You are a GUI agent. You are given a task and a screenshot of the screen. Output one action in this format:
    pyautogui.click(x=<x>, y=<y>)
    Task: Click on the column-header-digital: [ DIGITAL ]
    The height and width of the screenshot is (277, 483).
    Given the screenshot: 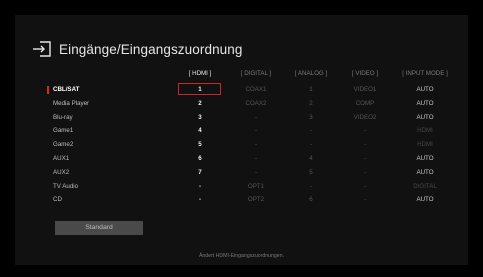 What is the action you would take?
    pyautogui.click(x=256, y=73)
    